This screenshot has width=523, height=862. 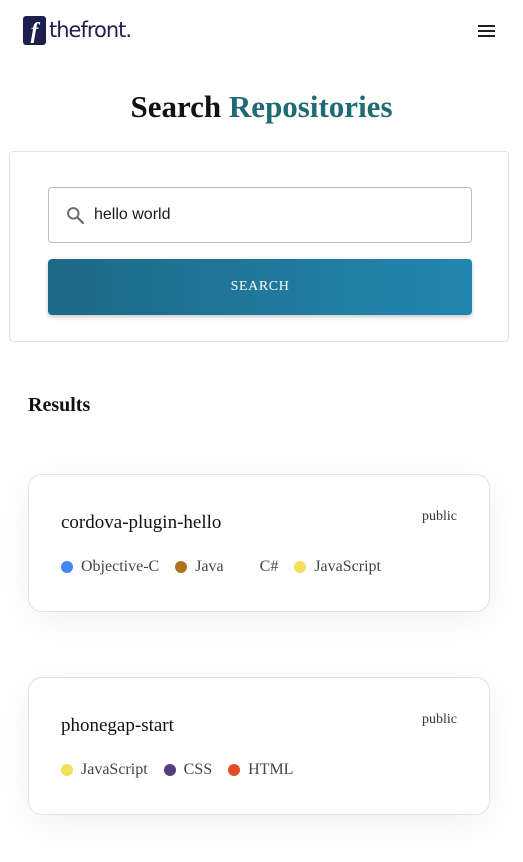 I want to click on language-item: HTML, so click(x=260, y=770).